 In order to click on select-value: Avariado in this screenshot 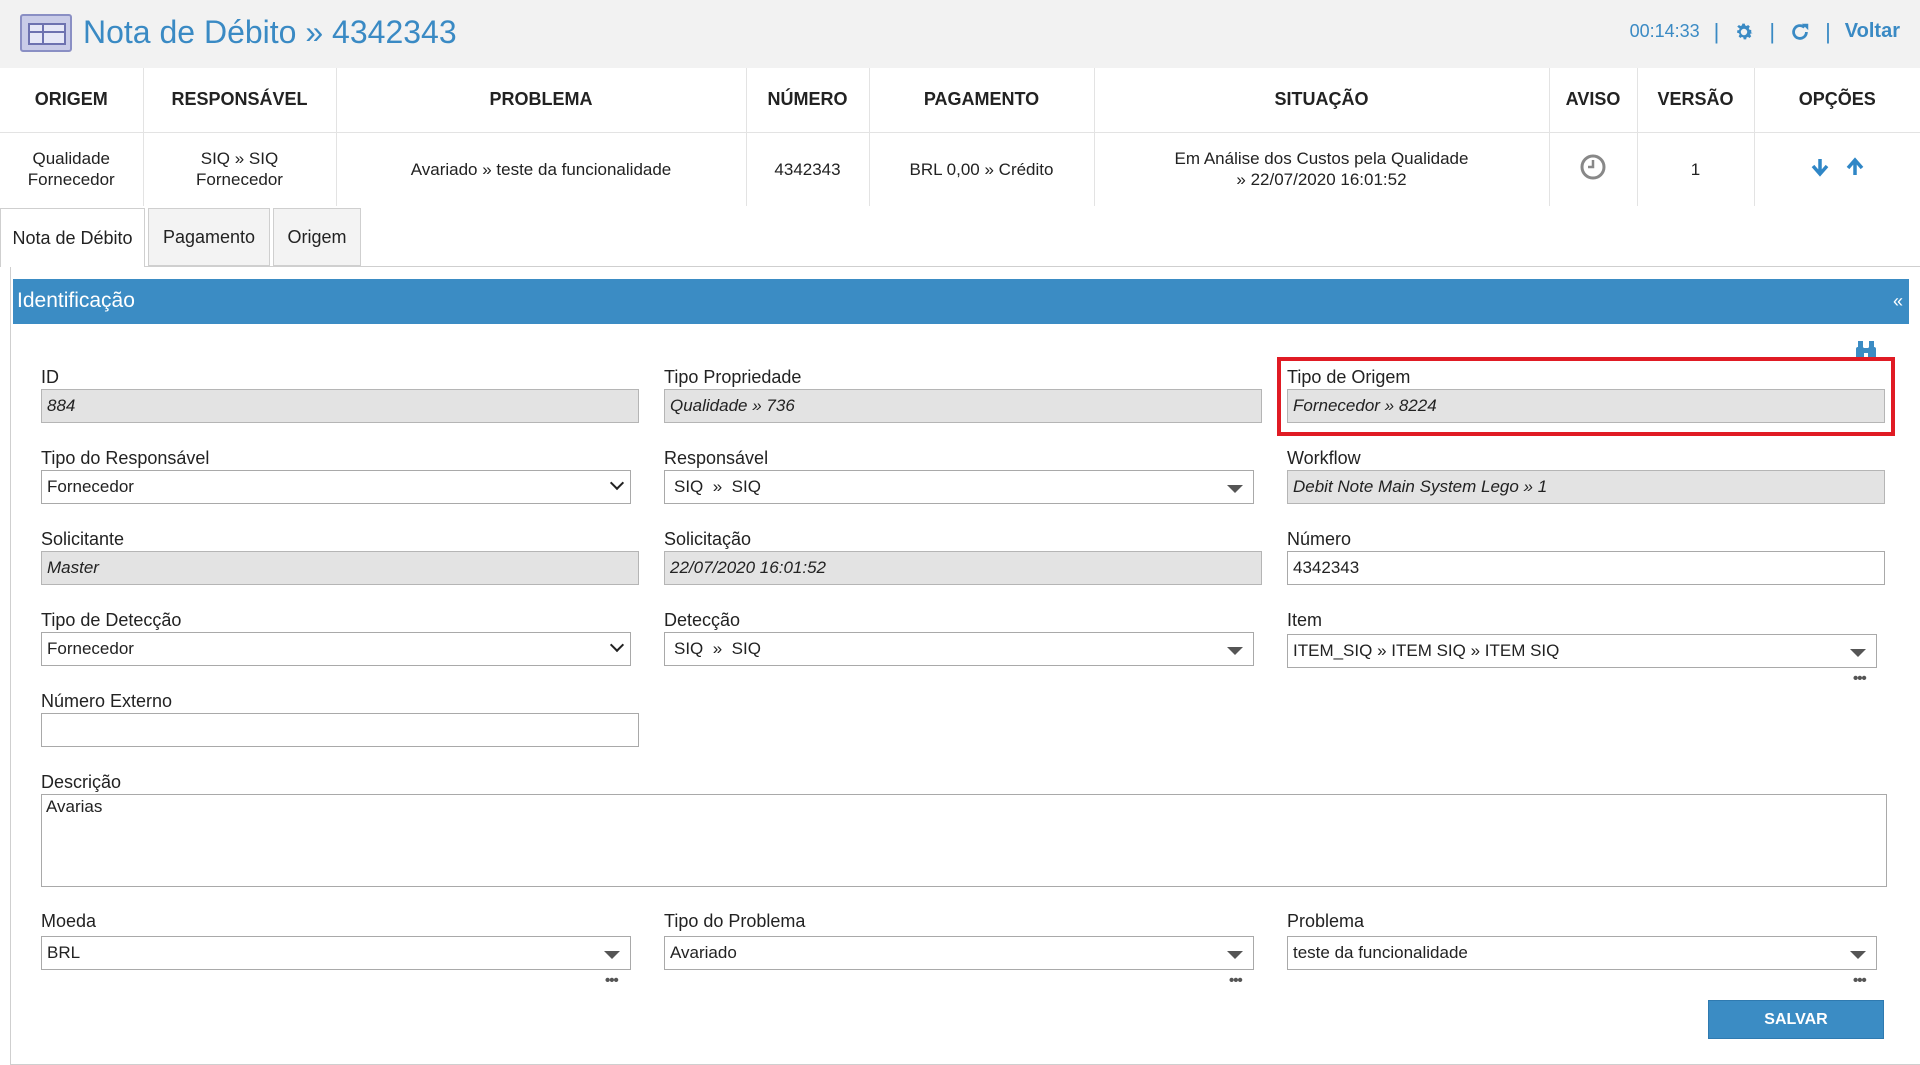, I will do `click(703, 952)`.